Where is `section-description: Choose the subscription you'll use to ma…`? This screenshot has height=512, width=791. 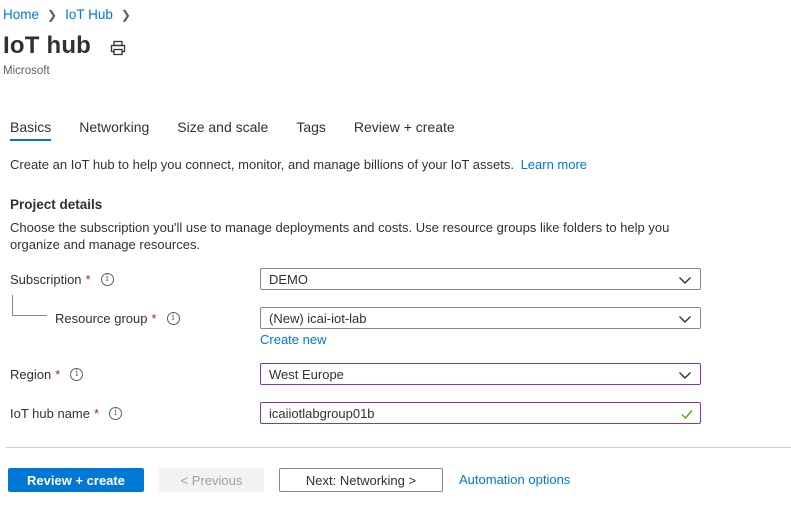 section-description: Choose the subscription you'll use to ma… is located at coordinates (340, 236).